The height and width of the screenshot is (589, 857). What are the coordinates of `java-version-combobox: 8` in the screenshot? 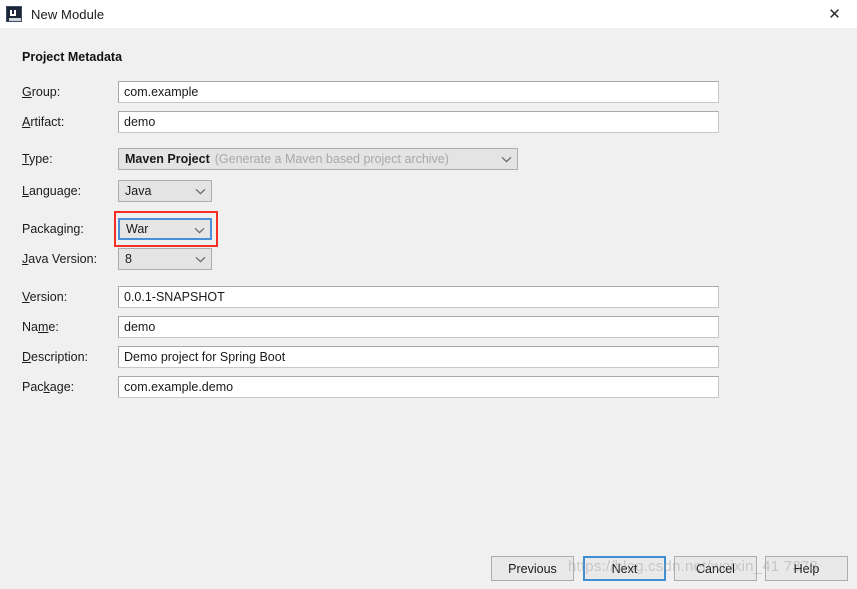 It's located at (165, 259).